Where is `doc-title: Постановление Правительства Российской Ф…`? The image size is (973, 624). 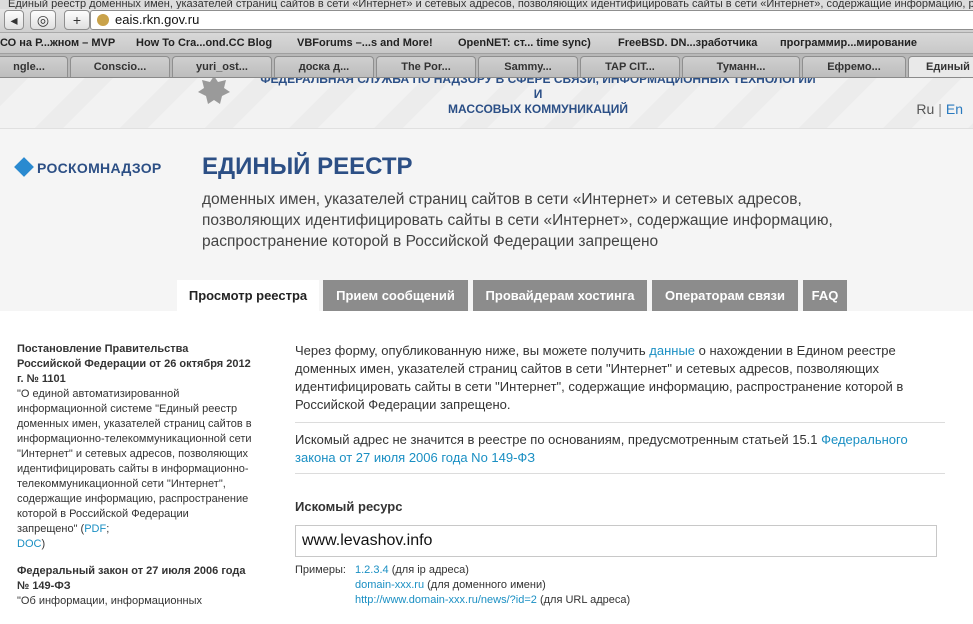
doc-title: Постановление Правительства Российской Ф… is located at coordinates (134, 364).